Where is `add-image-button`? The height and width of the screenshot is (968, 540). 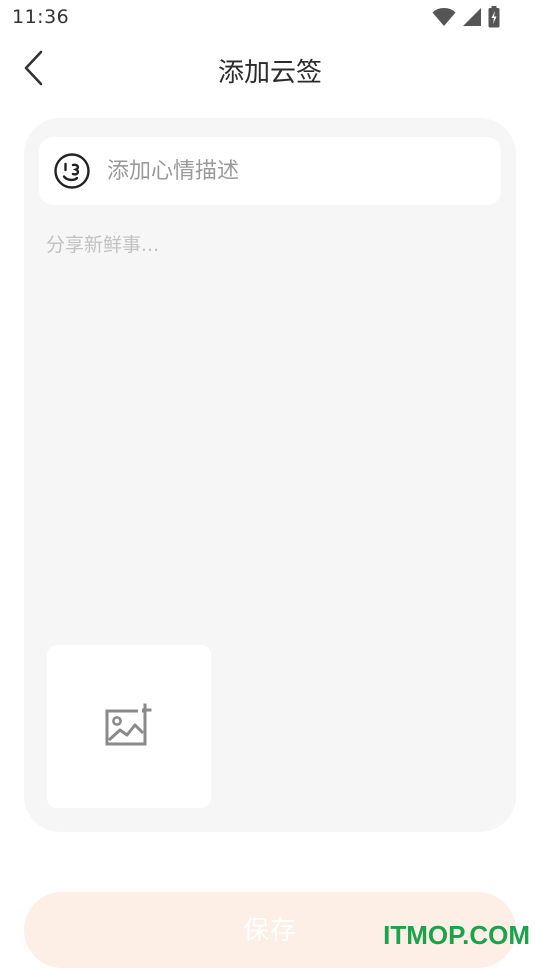
add-image-button is located at coordinates (129, 726).